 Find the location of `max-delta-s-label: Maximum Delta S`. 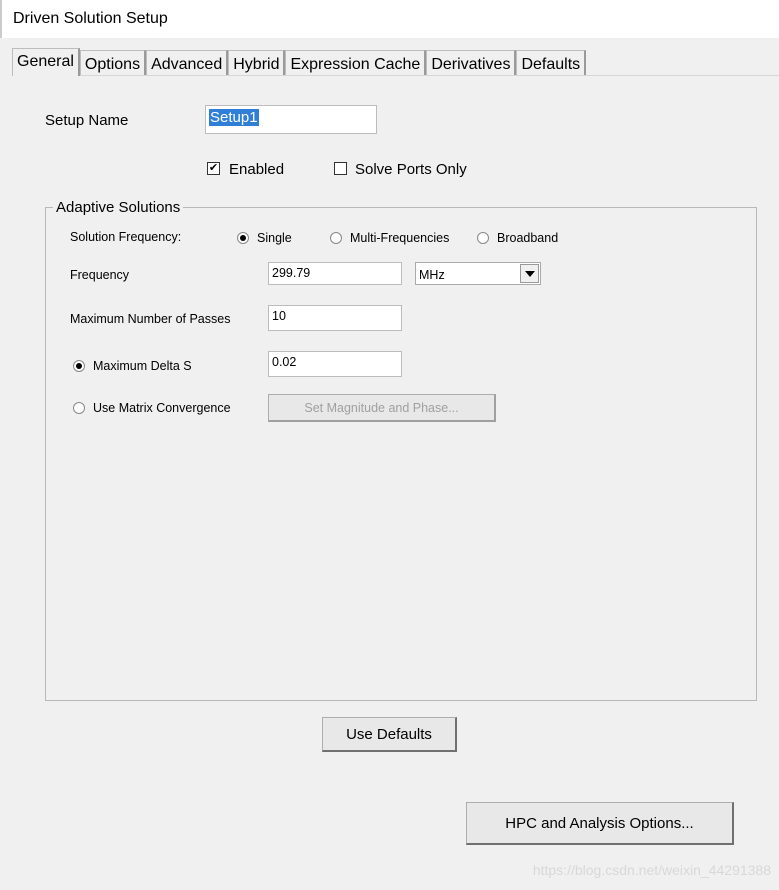

max-delta-s-label: Maximum Delta S is located at coordinates (142, 366).